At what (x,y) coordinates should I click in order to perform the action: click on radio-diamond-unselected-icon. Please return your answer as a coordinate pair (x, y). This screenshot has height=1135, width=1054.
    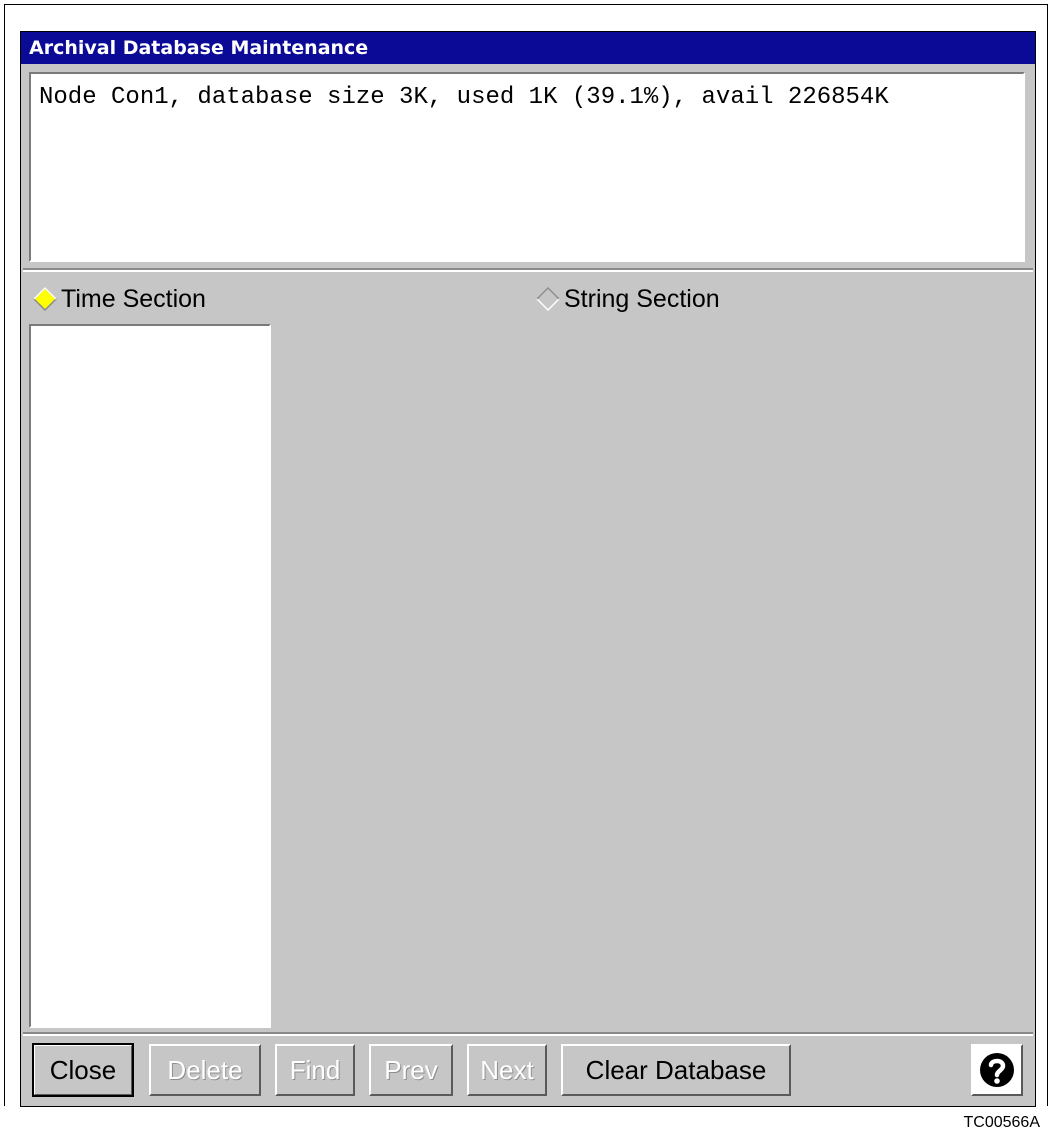
    Looking at the image, I should click on (548, 299).